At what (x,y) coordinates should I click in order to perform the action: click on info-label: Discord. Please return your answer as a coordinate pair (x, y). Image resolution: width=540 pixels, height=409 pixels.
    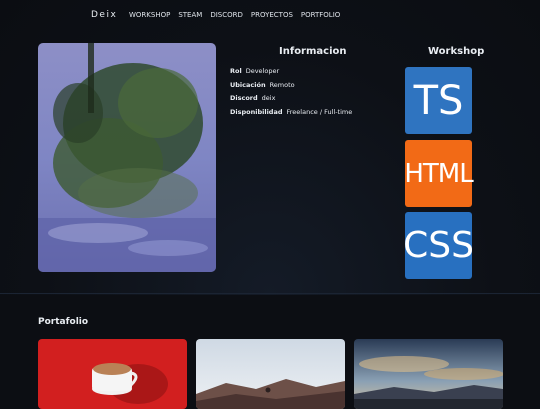
    Looking at the image, I should click on (244, 98).